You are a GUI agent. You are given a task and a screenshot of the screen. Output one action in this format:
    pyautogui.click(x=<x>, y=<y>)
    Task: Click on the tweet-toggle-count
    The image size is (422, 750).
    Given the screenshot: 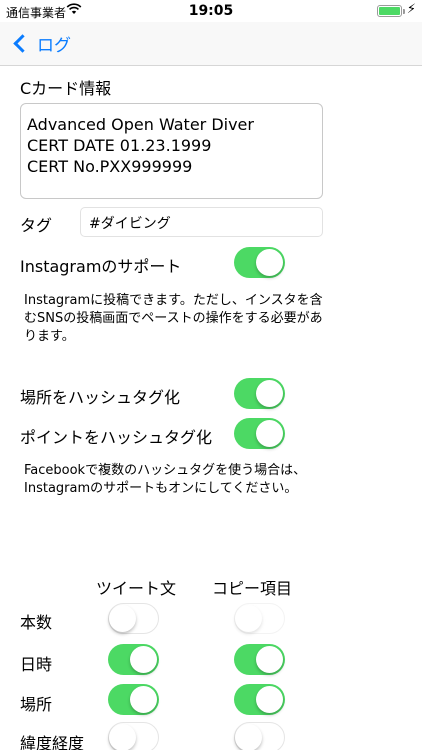 What is the action you would take?
    pyautogui.click(x=133, y=618)
    